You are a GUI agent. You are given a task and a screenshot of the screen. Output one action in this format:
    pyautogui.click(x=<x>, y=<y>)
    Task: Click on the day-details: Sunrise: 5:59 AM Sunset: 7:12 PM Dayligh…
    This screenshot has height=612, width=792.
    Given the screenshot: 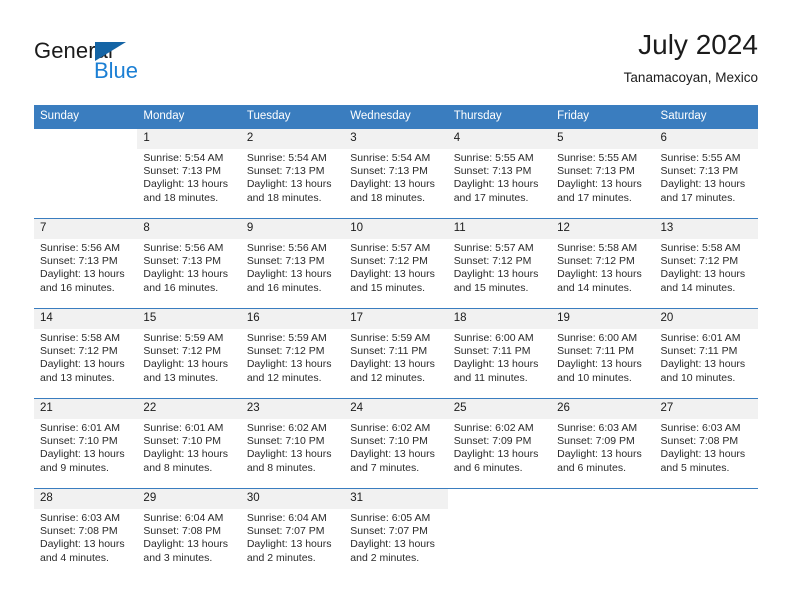 What is the action you would take?
    pyautogui.click(x=188, y=357)
    